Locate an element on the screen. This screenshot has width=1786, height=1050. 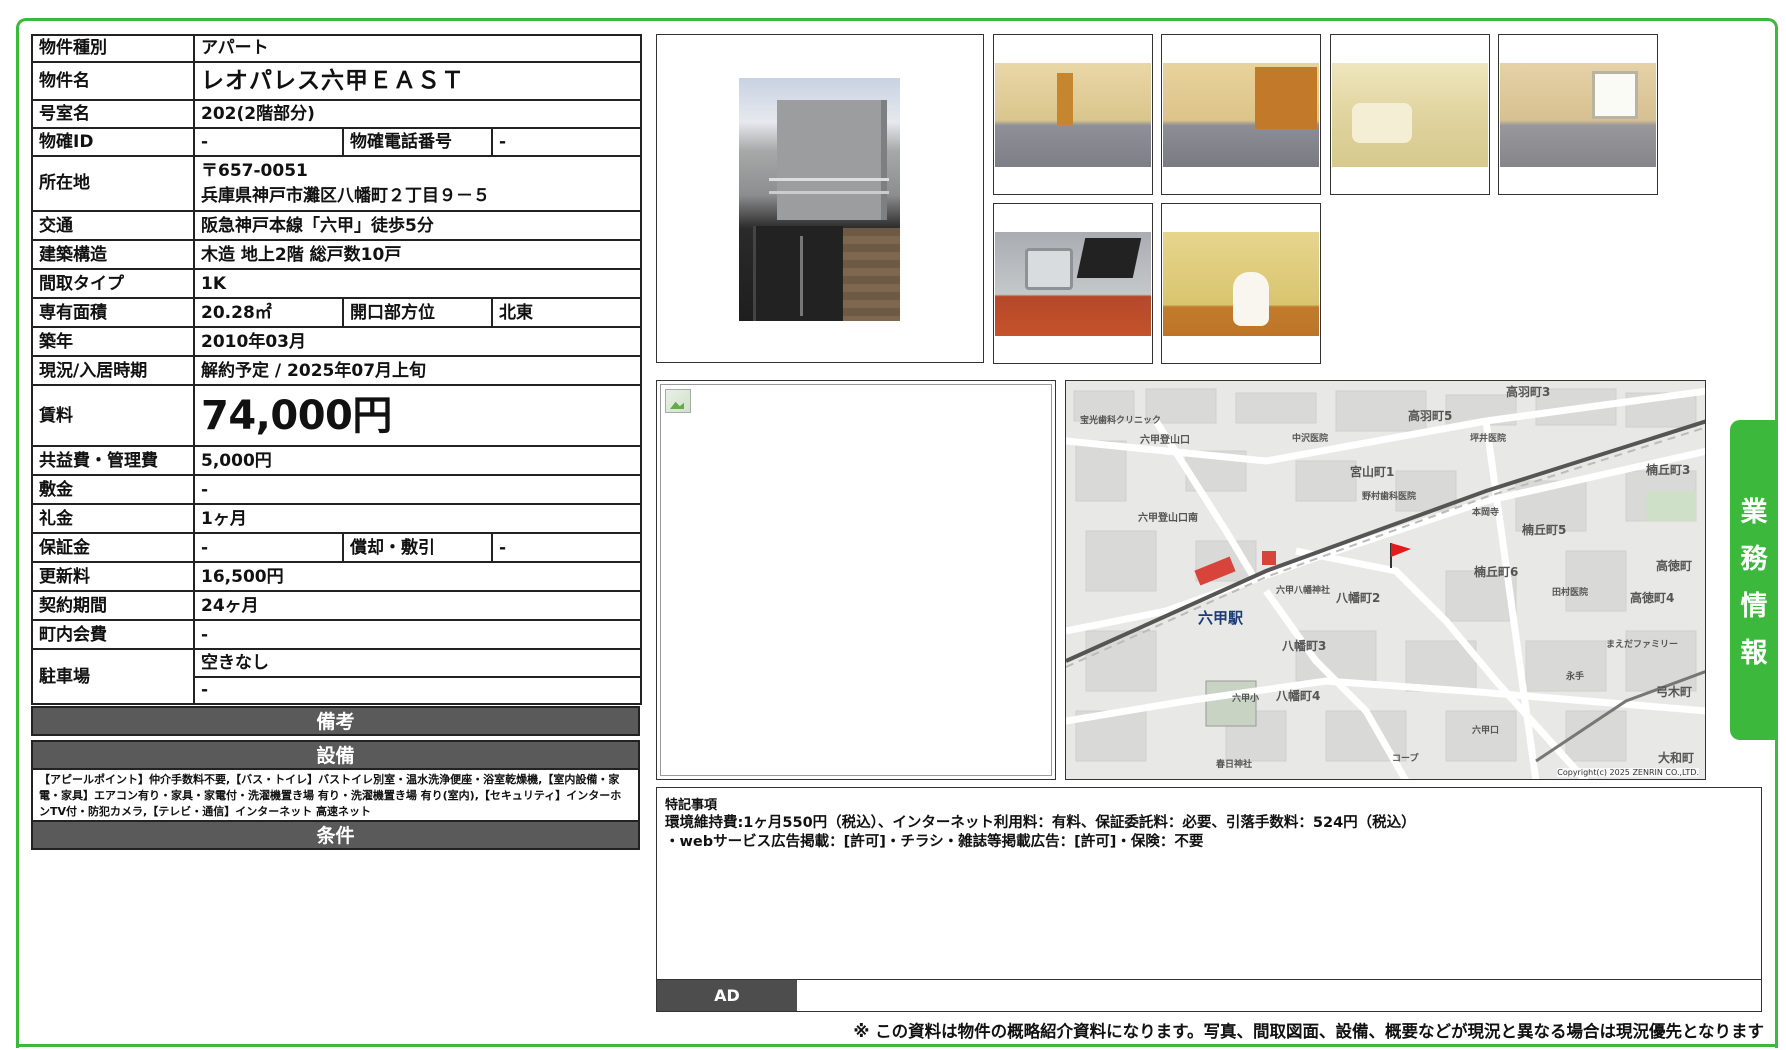
conditions-header: 条件 is located at coordinates (335, 835).